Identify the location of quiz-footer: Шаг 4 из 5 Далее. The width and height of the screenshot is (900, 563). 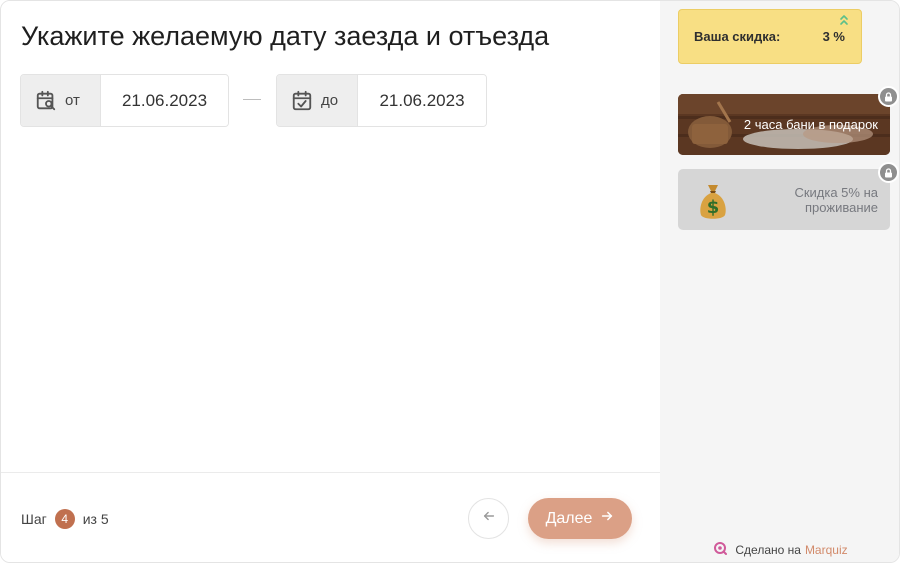
(330, 517).